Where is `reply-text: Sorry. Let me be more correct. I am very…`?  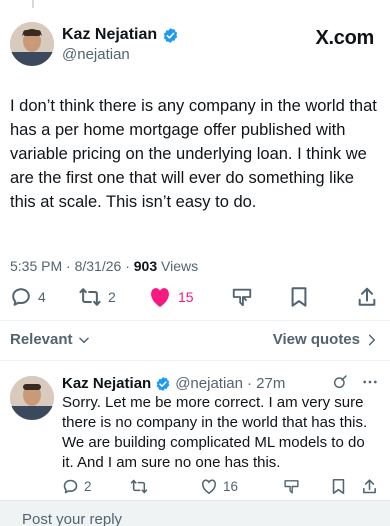 reply-text: Sorry. Let me be more correct. I am very… is located at coordinates (215, 432).